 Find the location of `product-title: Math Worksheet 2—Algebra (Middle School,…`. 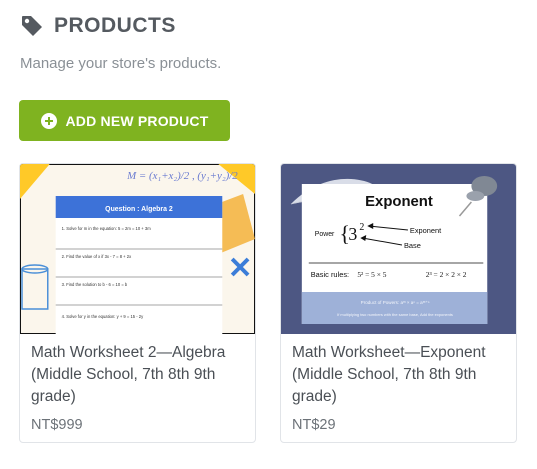

product-title: Math Worksheet 2—Algebra (Middle School,… is located at coordinates (140, 375).